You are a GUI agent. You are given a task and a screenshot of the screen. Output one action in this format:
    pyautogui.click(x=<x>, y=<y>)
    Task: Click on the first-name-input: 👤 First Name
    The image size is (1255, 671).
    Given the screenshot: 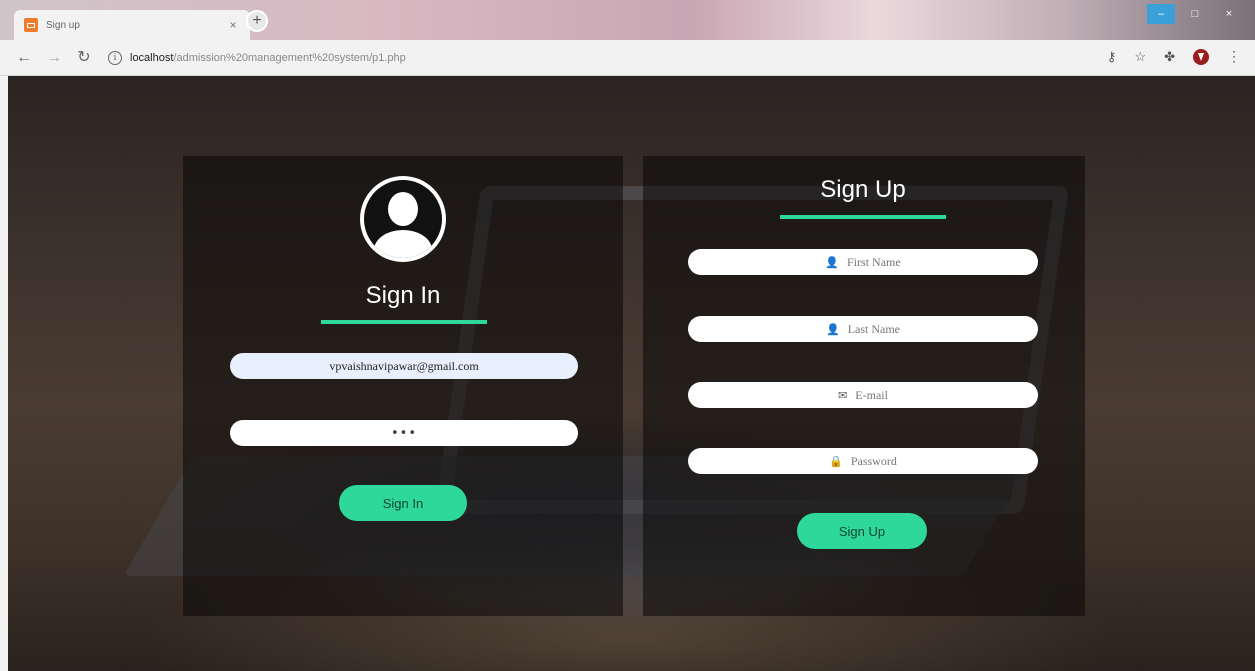 What is the action you would take?
    pyautogui.click(x=863, y=262)
    